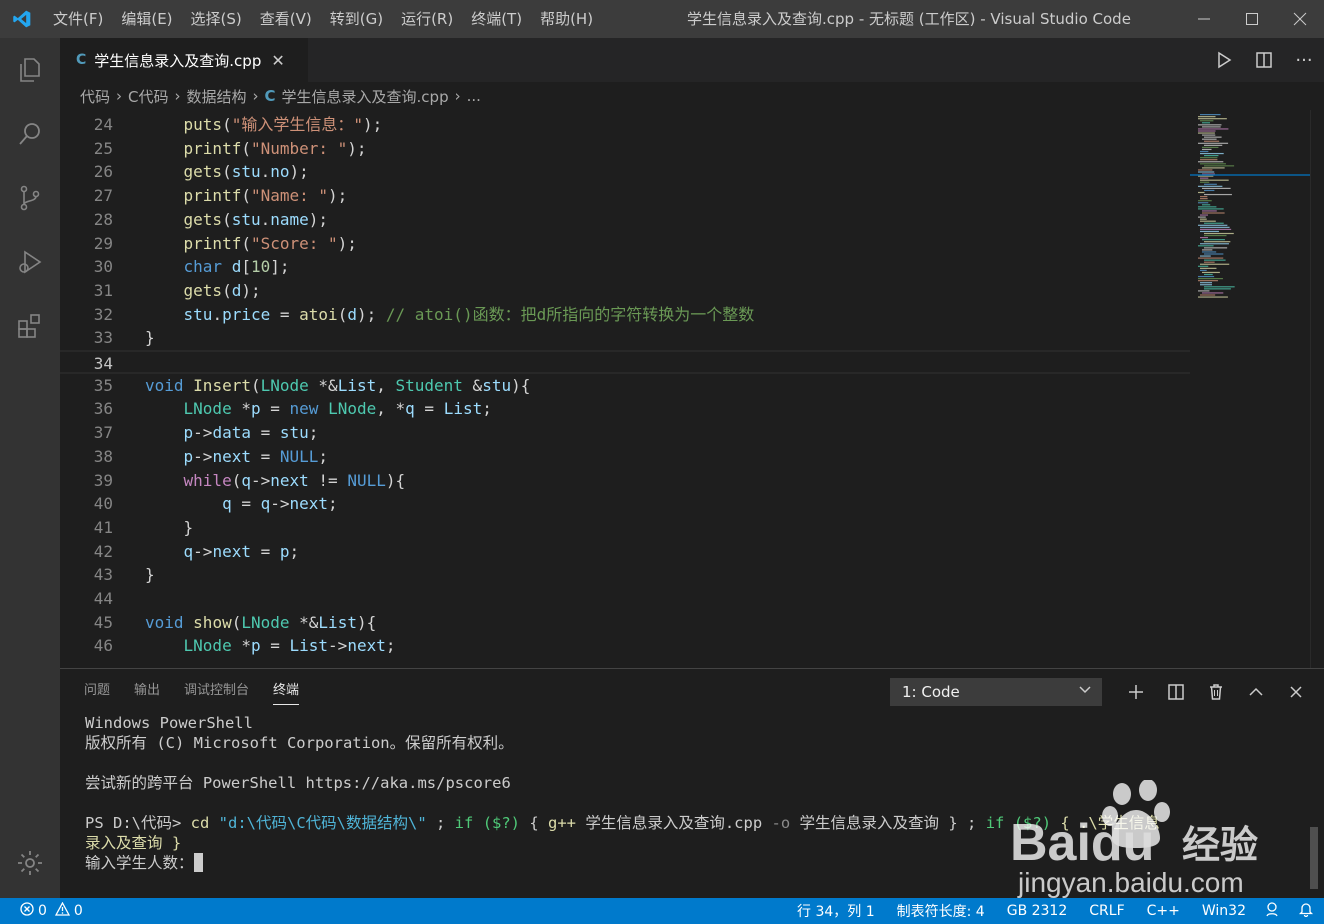 This screenshot has width=1324, height=924. Describe the element at coordinates (277, 60) in the screenshot. I see `close-icon: ✕` at that location.